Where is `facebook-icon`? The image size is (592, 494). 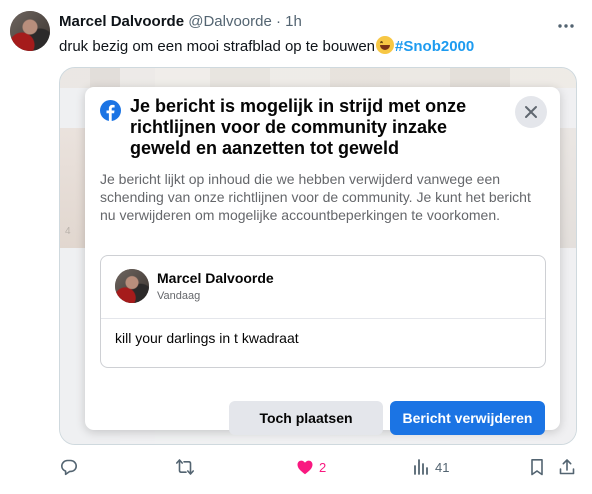
facebook-icon is located at coordinates (110, 110).